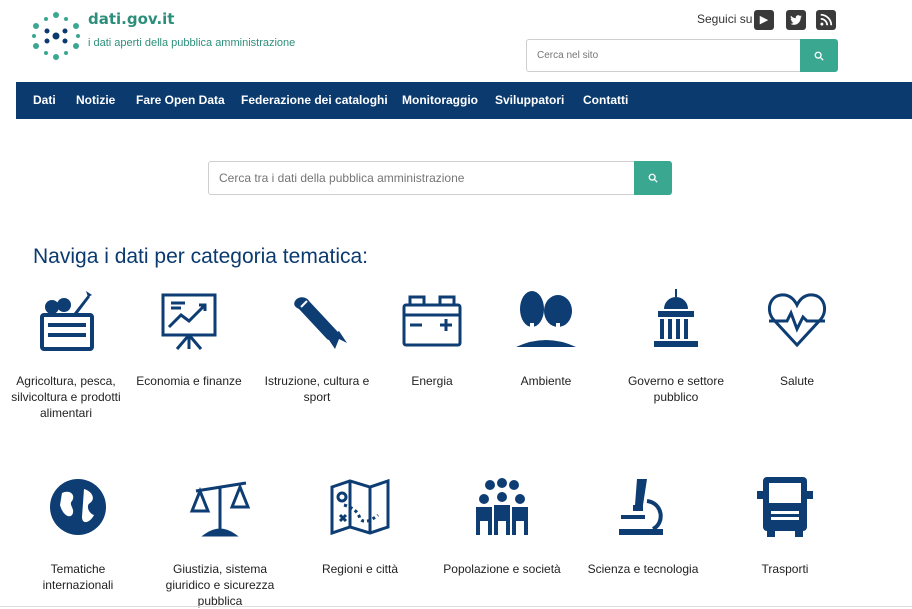 The height and width of the screenshot is (609, 912). What do you see at coordinates (95, 100) in the screenshot?
I see `nav-item-notizie: Notizie` at bounding box center [95, 100].